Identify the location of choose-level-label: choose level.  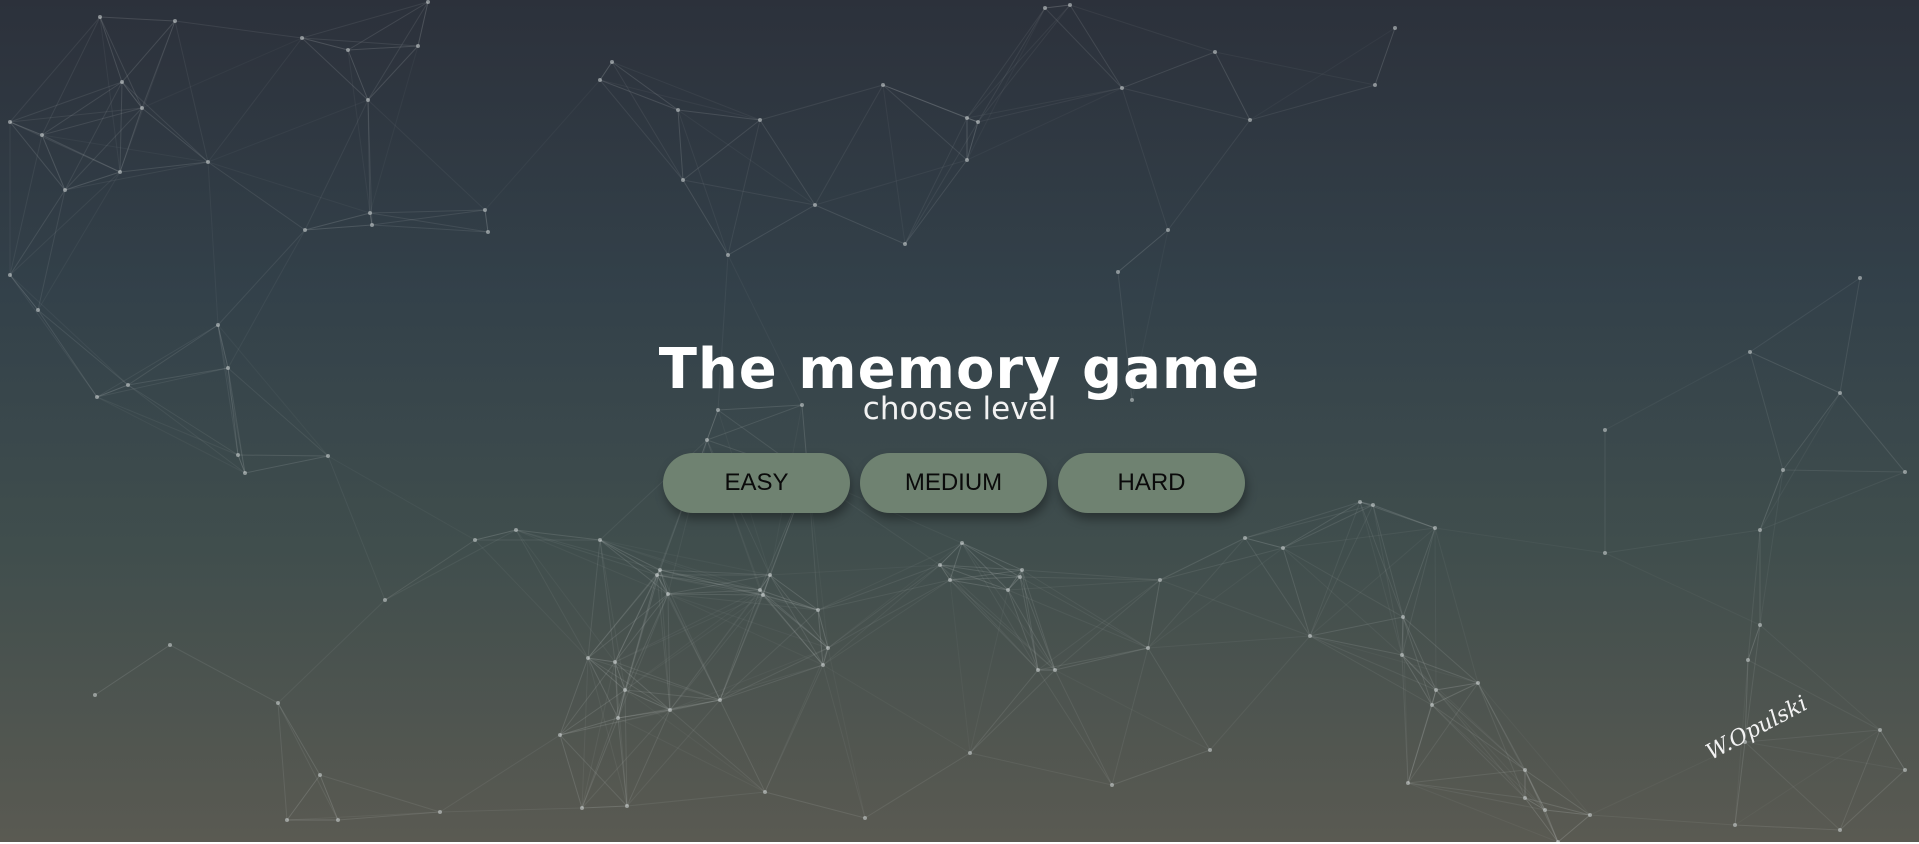
(959, 409).